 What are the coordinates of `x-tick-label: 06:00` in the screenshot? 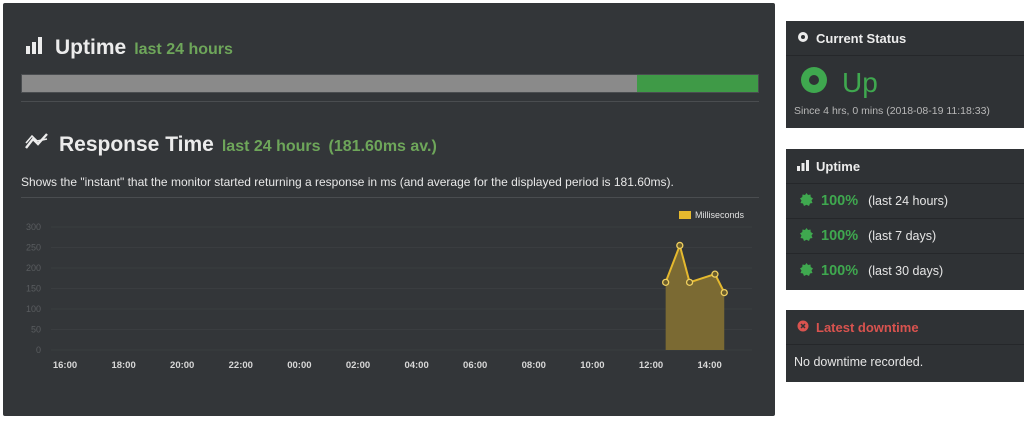 It's located at (475, 365).